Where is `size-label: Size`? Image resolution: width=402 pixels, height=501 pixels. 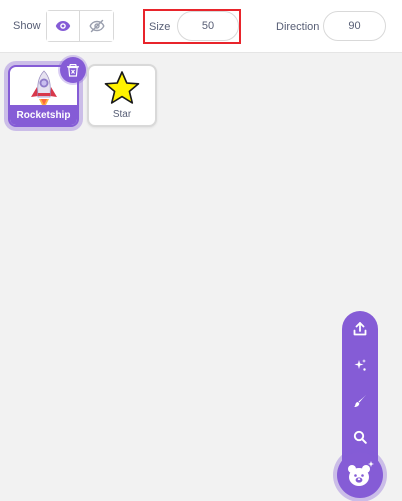
size-label: Size is located at coordinates (160, 27).